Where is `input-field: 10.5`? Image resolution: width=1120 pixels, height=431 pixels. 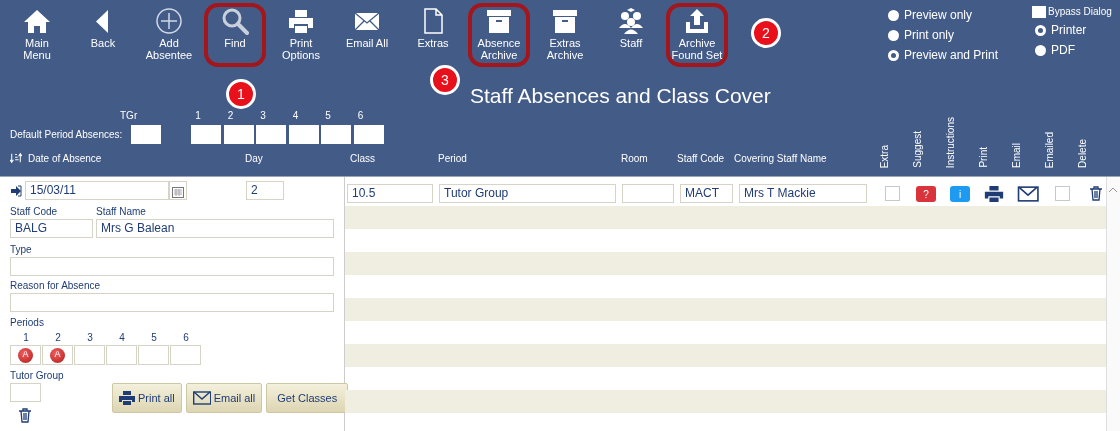
input-field: 10.5 is located at coordinates (390, 193).